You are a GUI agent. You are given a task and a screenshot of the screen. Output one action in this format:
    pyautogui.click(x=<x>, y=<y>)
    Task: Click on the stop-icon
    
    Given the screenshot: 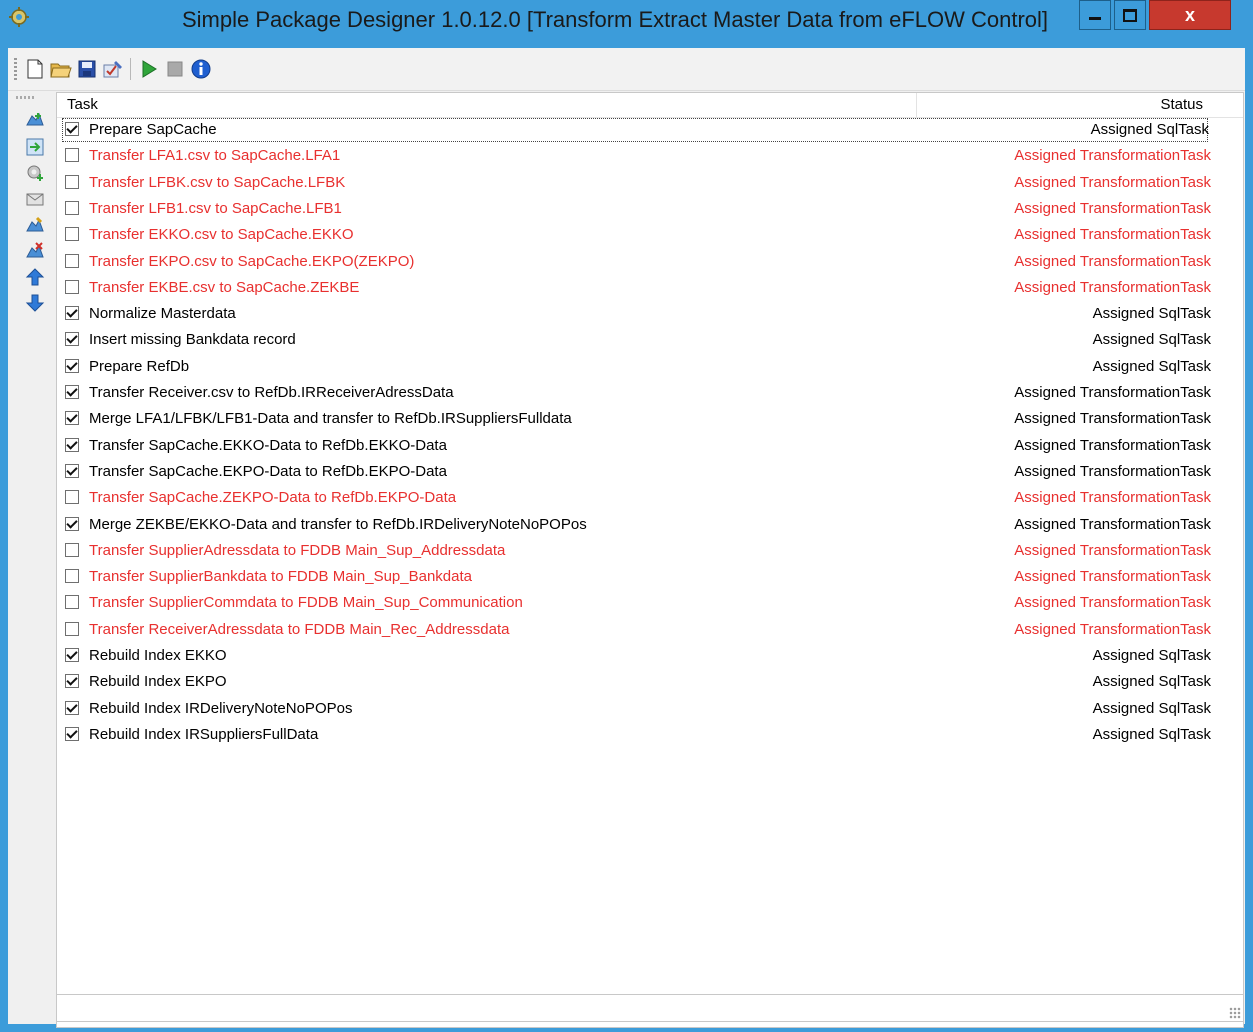 What is the action you would take?
    pyautogui.click(x=175, y=69)
    